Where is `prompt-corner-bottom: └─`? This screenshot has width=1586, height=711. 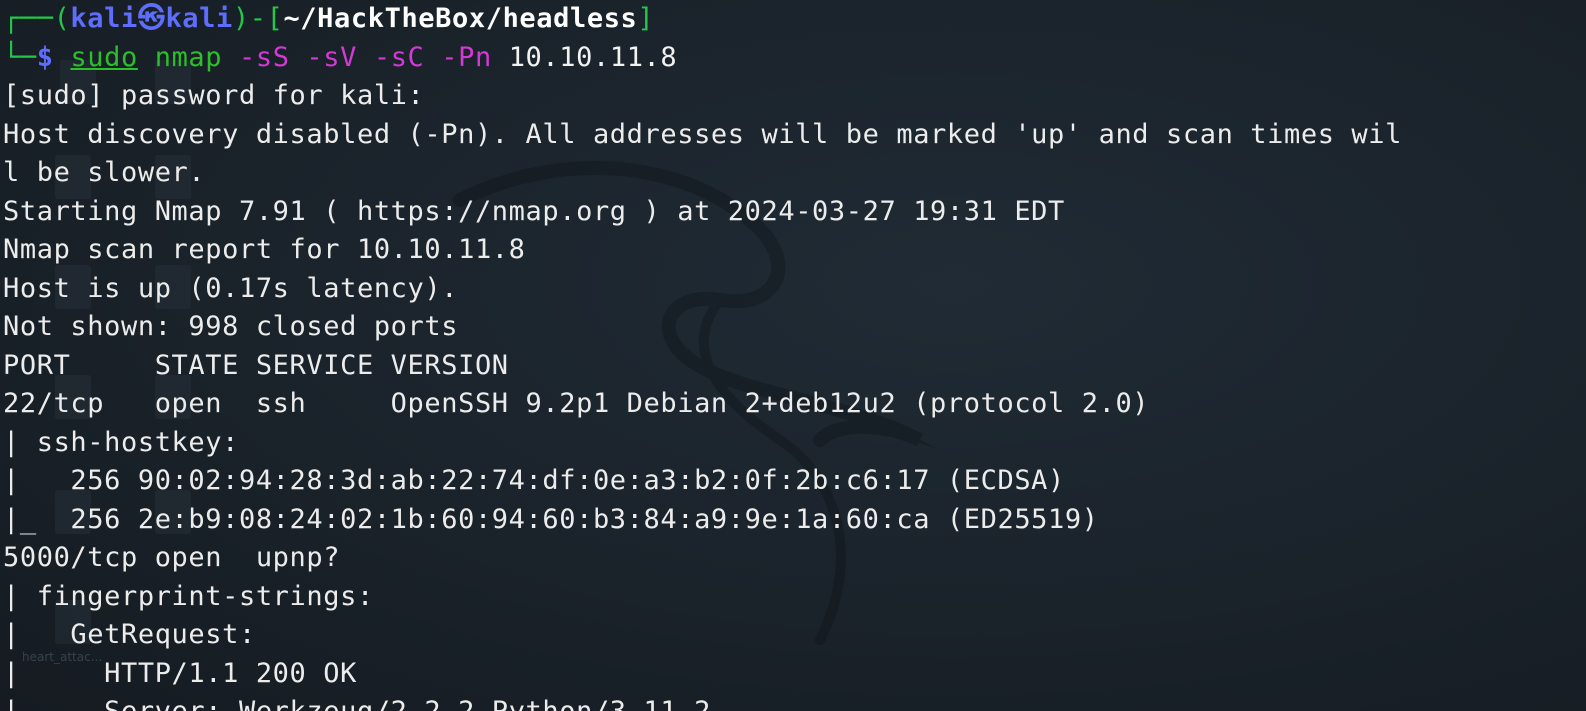 prompt-corner-bottom: └─ is located at coordinates (20, 57).